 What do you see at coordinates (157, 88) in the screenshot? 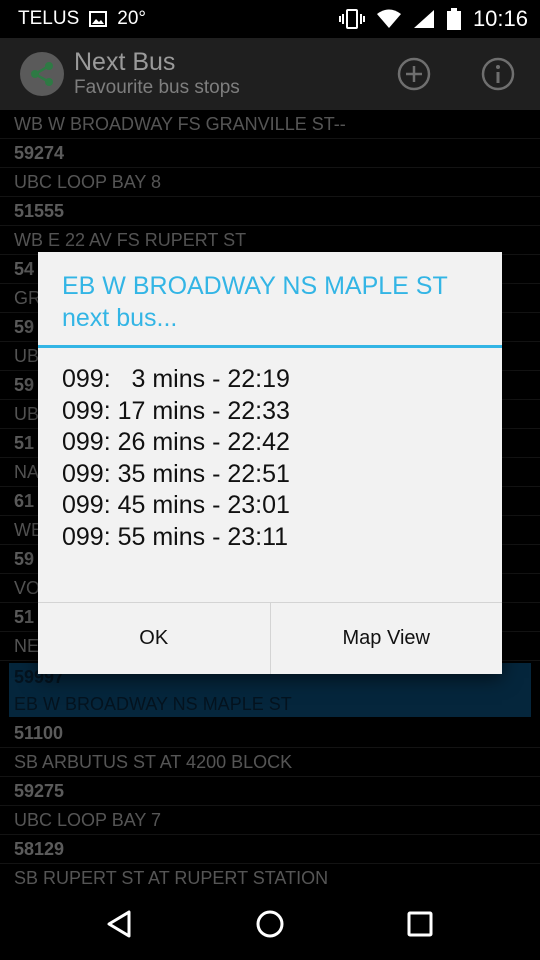
I see `app-subtitle: Favourite bus stops` at bounding box center [157, 88].